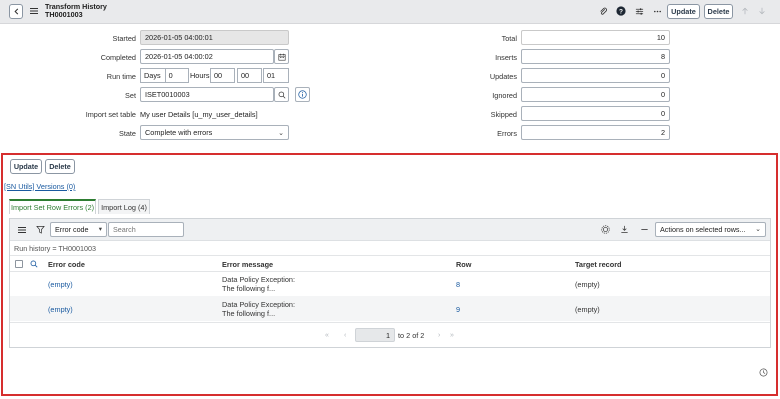 The height and width of the screenshot is (399, 780). What do you see at coordinates (34, 11) in the screenshot?
I see `hamburger-icon` at bounding box center [34, 11].